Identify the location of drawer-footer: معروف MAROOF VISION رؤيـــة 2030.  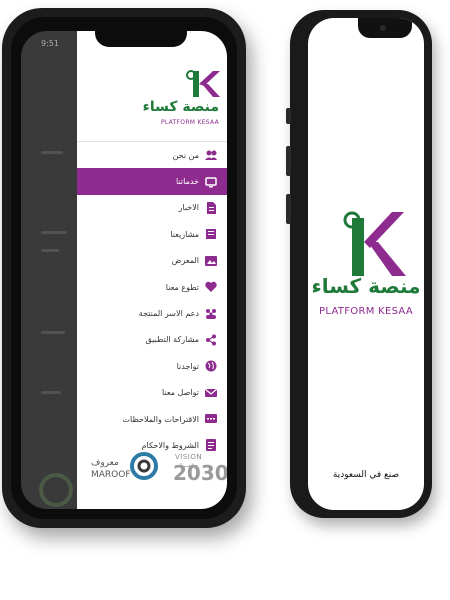
(152, 474).